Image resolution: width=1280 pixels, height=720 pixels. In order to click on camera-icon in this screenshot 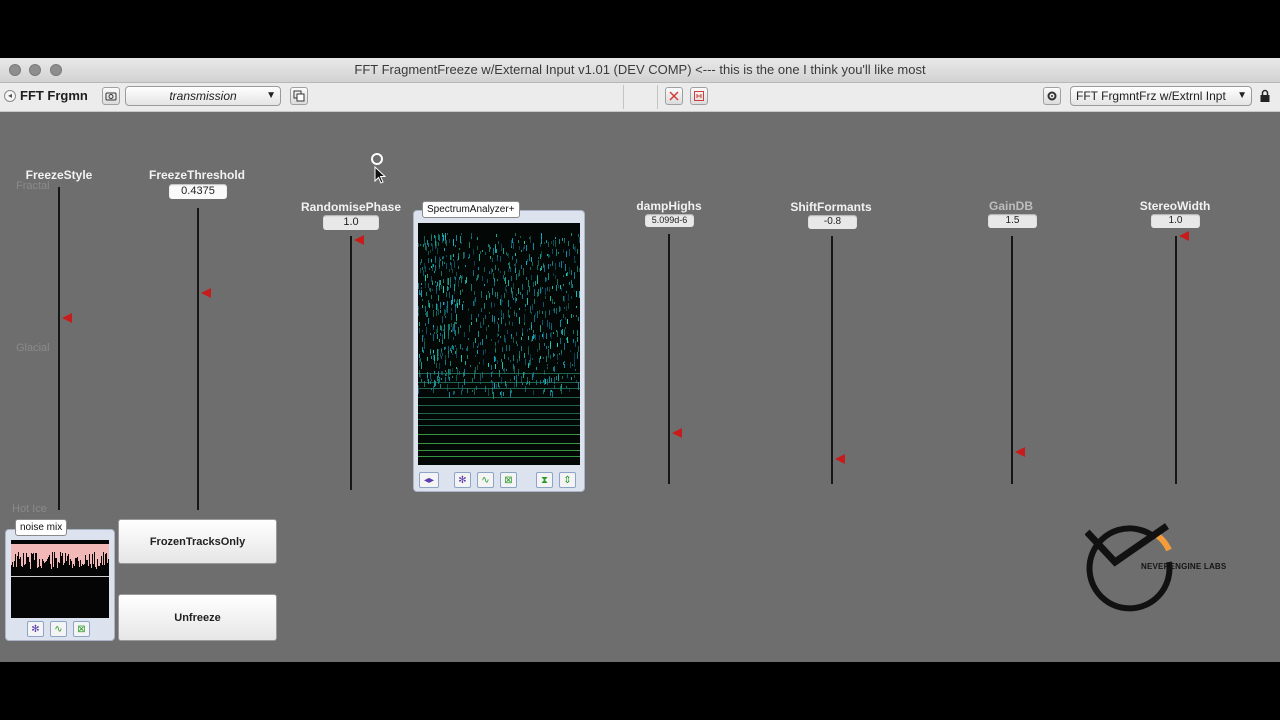, I will do `click(111, 96)`.